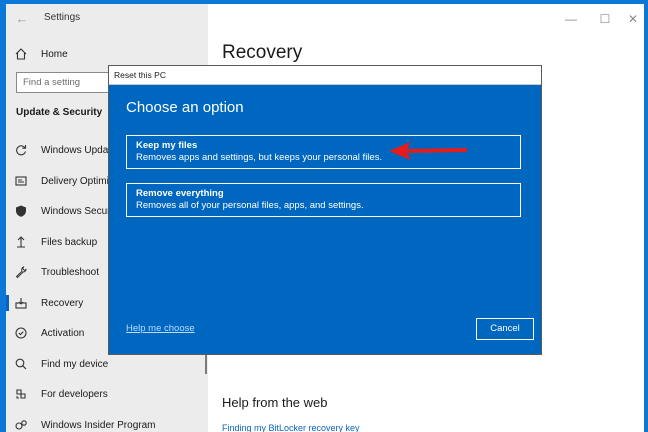  What do you see at coordinates (21, 303) in the screenshot?
I see `recovery-icon` at bounding box center [21, 303].